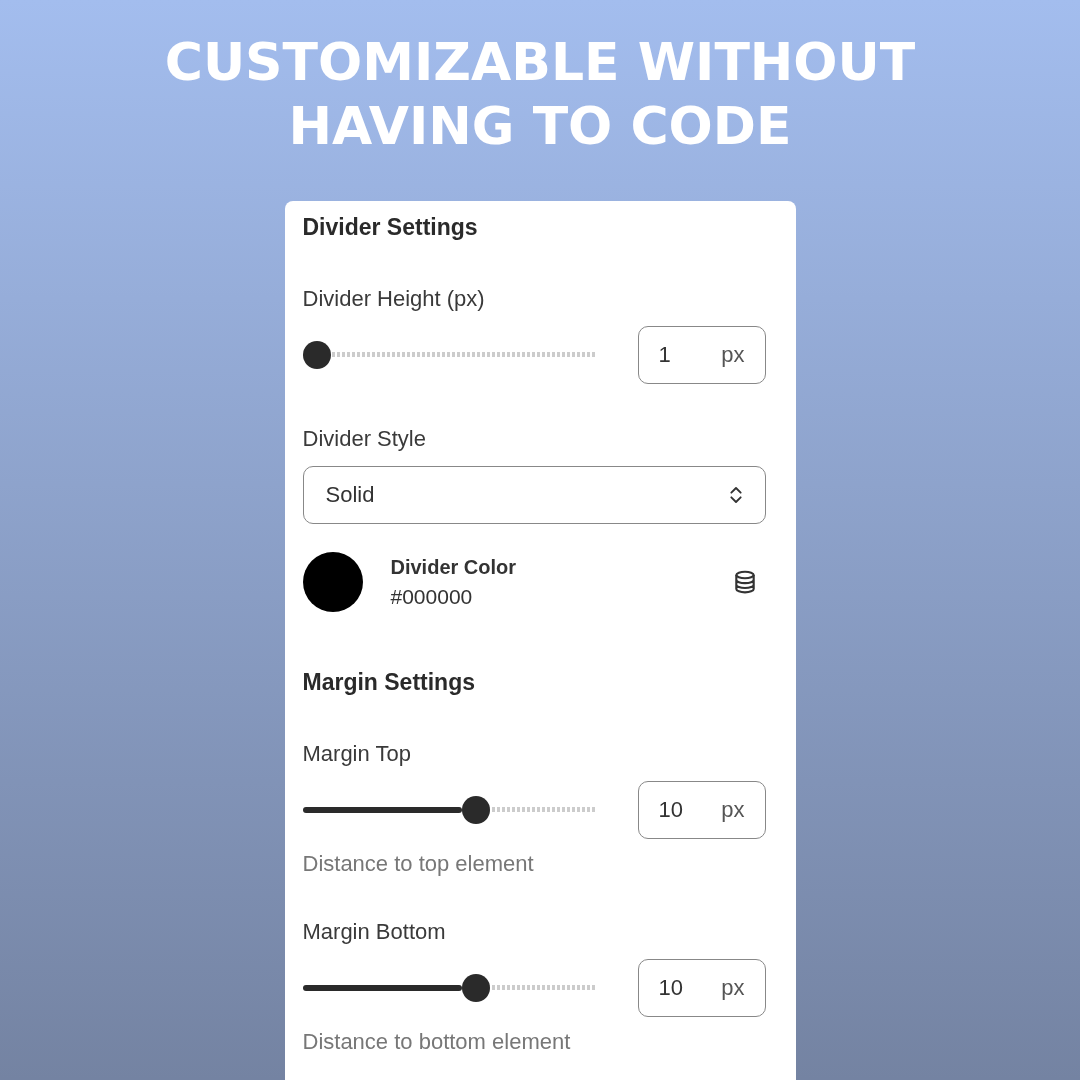 This screenshot has width=1080, height=1080. I want to click on field-label: Margin Top, so click(357, 754).